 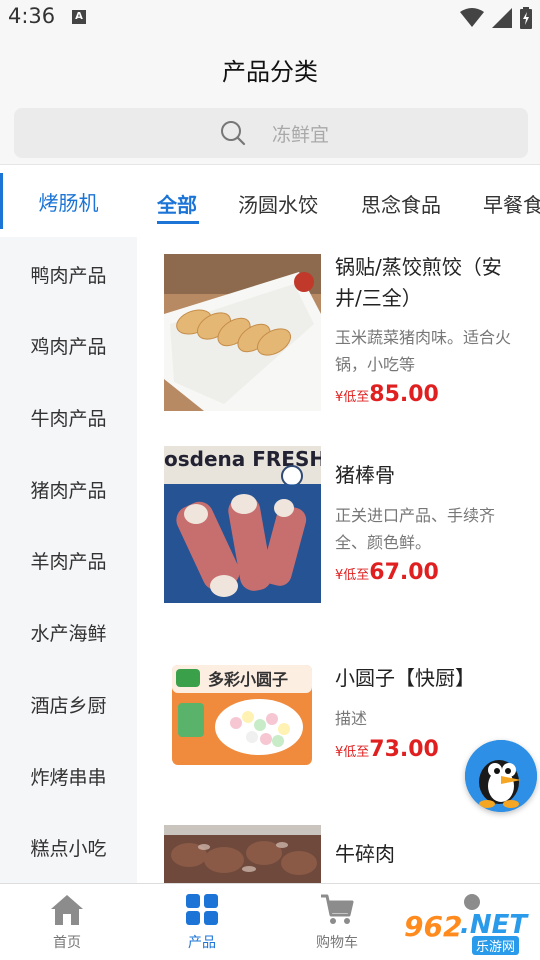 What do you see at coordinates (418, 282) in the screenshot?
I see `product-name: 锅贴/蒸饺煎饺（安井/三全）` at bounding box center [418, 282].